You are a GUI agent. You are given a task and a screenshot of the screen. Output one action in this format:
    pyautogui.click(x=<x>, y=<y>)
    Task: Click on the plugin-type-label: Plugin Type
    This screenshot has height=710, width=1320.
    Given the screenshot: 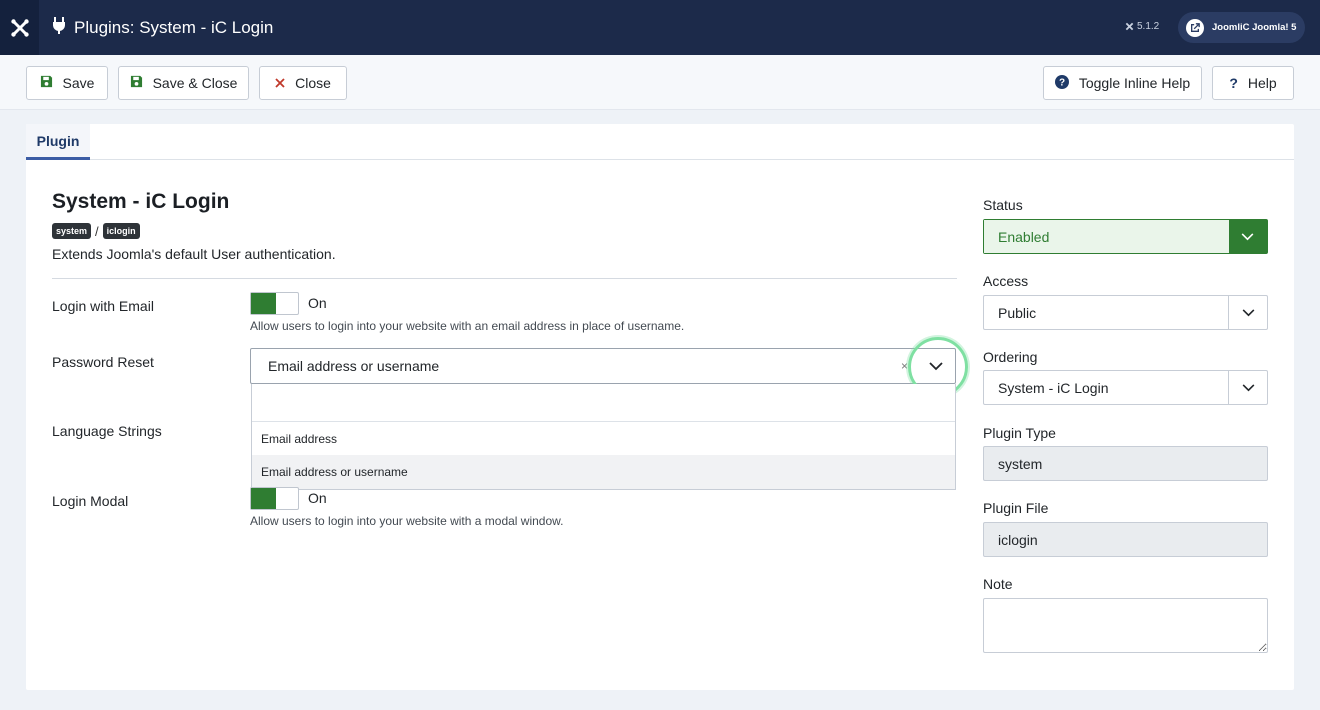 What is the action you would take?
    pyautogui.click(x=1019, y=433)
    